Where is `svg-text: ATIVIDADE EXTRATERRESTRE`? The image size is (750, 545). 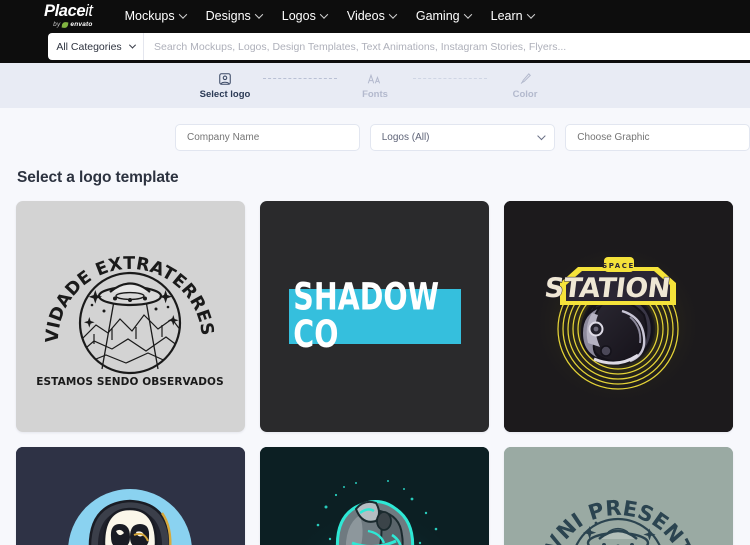 svg-text: ATIVIDADE EXTRATERRESTRE is located at coordinates (116, 272).